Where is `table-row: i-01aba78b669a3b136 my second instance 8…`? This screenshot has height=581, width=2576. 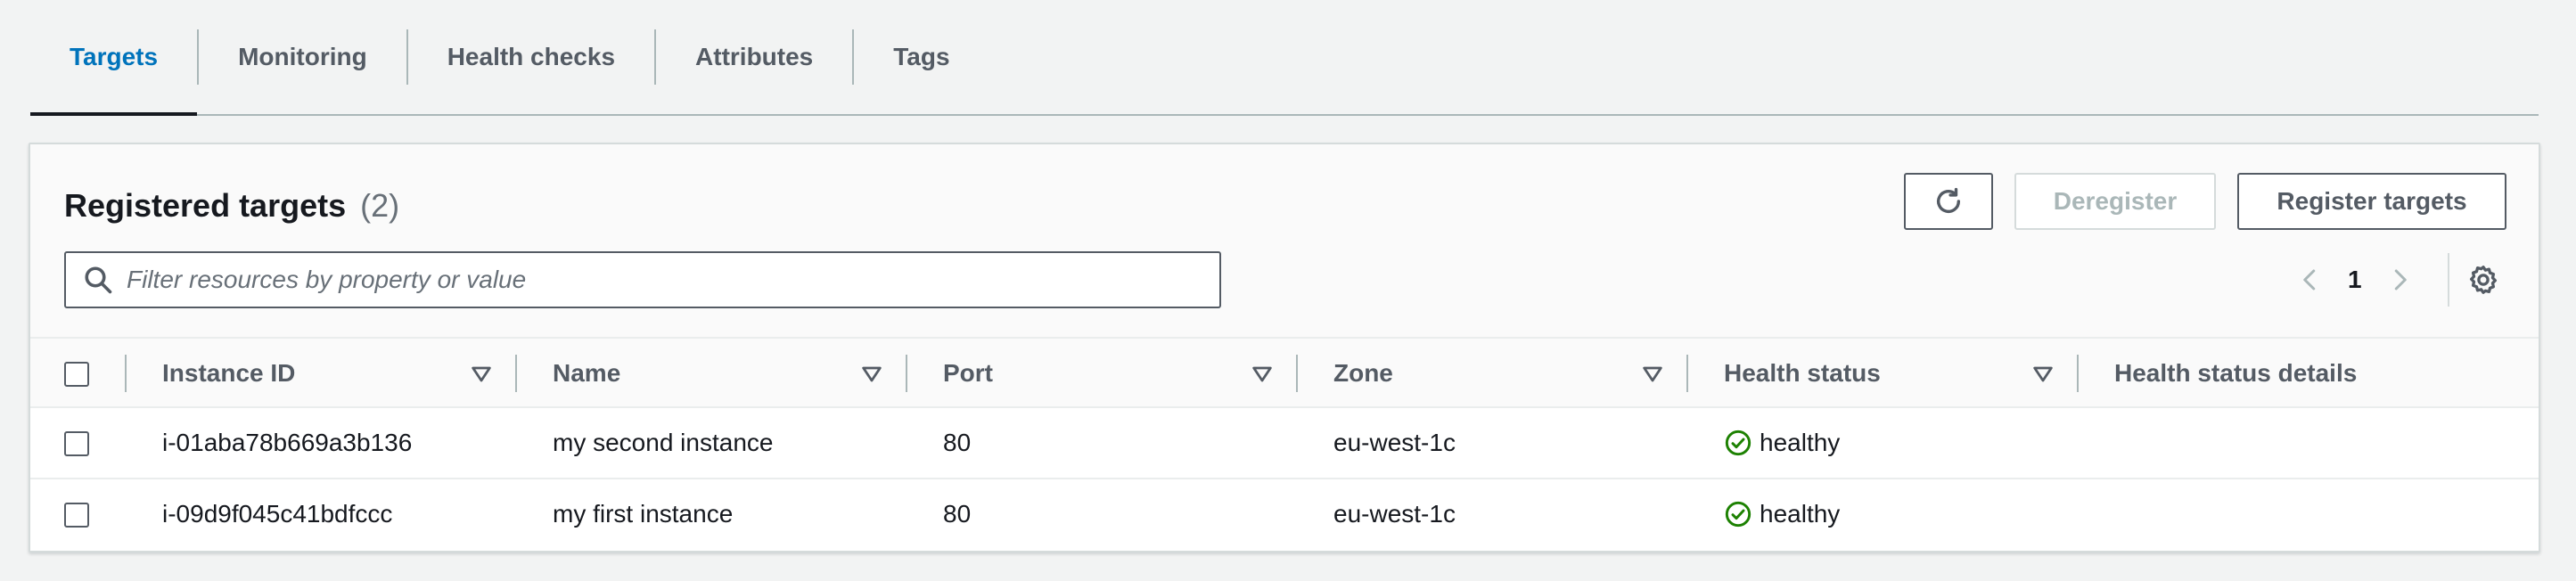
table-row: i-01aba78b669a3b136 my second instance 8… is located at coordinates (1284, 443).